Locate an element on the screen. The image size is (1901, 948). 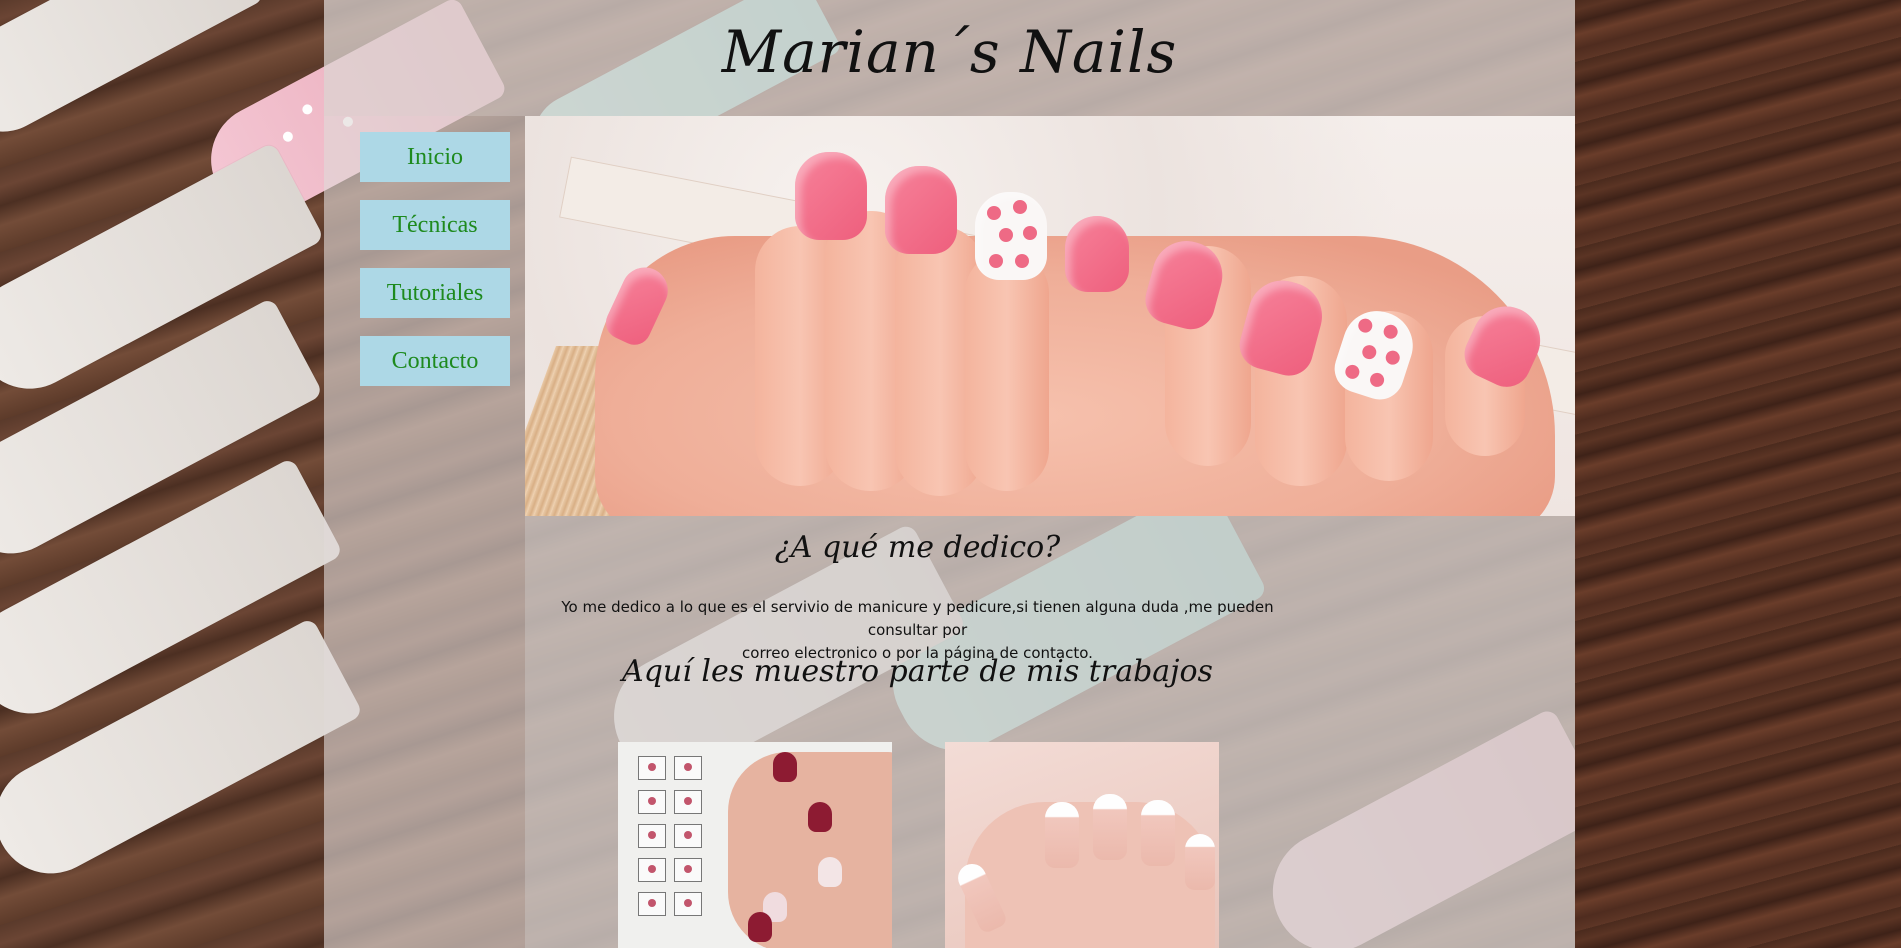
nav-item-tecnicas: Técnicas is located at coordinates (435, 225).